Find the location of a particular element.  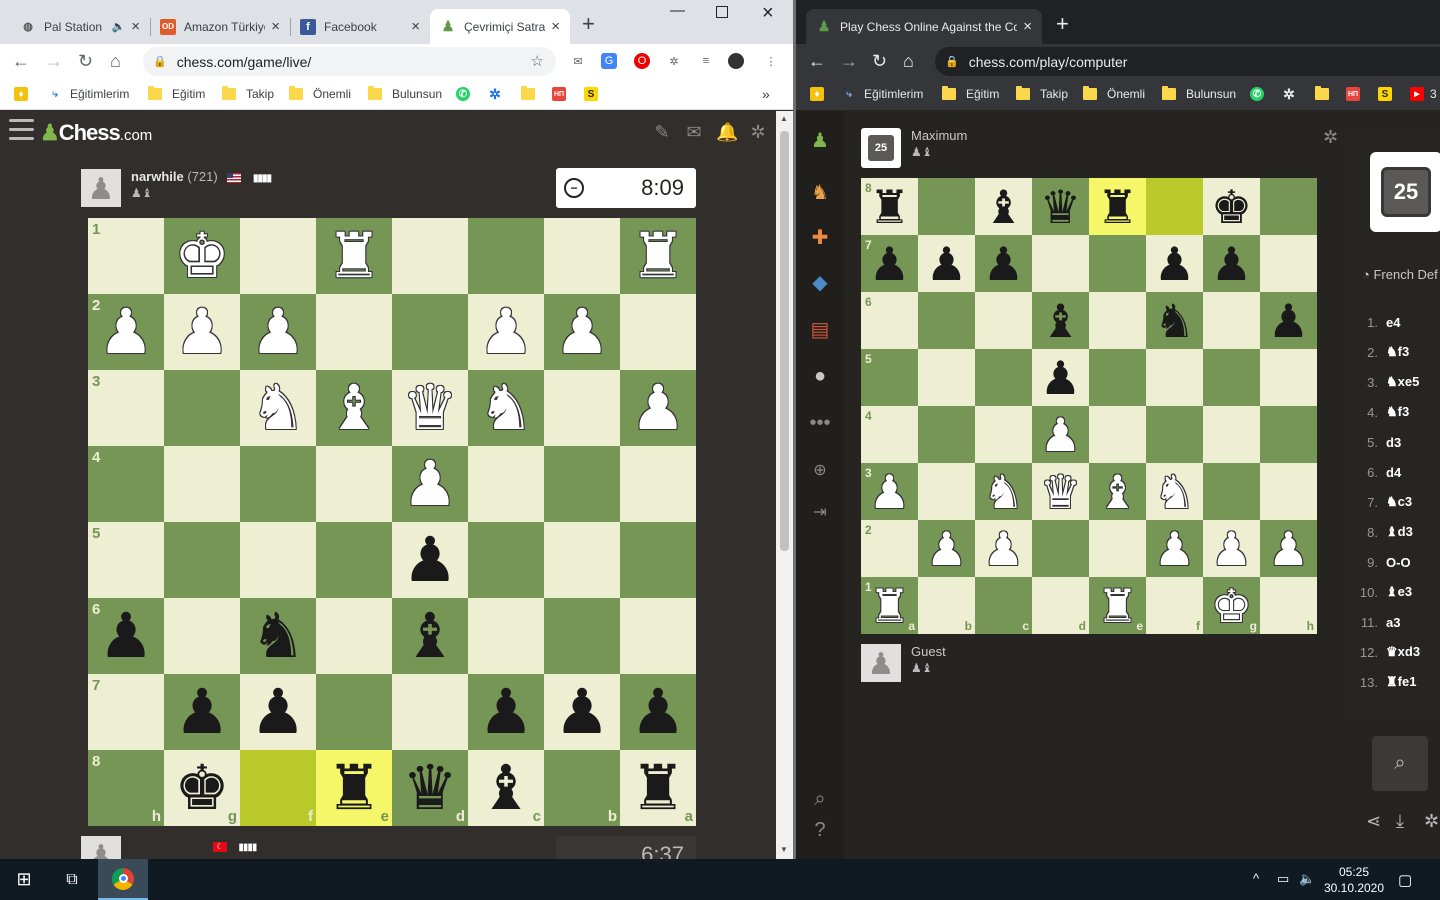

tab-chess-live: ♟ Çevrimiçi Satranç × is located at coordinates (500, 26).